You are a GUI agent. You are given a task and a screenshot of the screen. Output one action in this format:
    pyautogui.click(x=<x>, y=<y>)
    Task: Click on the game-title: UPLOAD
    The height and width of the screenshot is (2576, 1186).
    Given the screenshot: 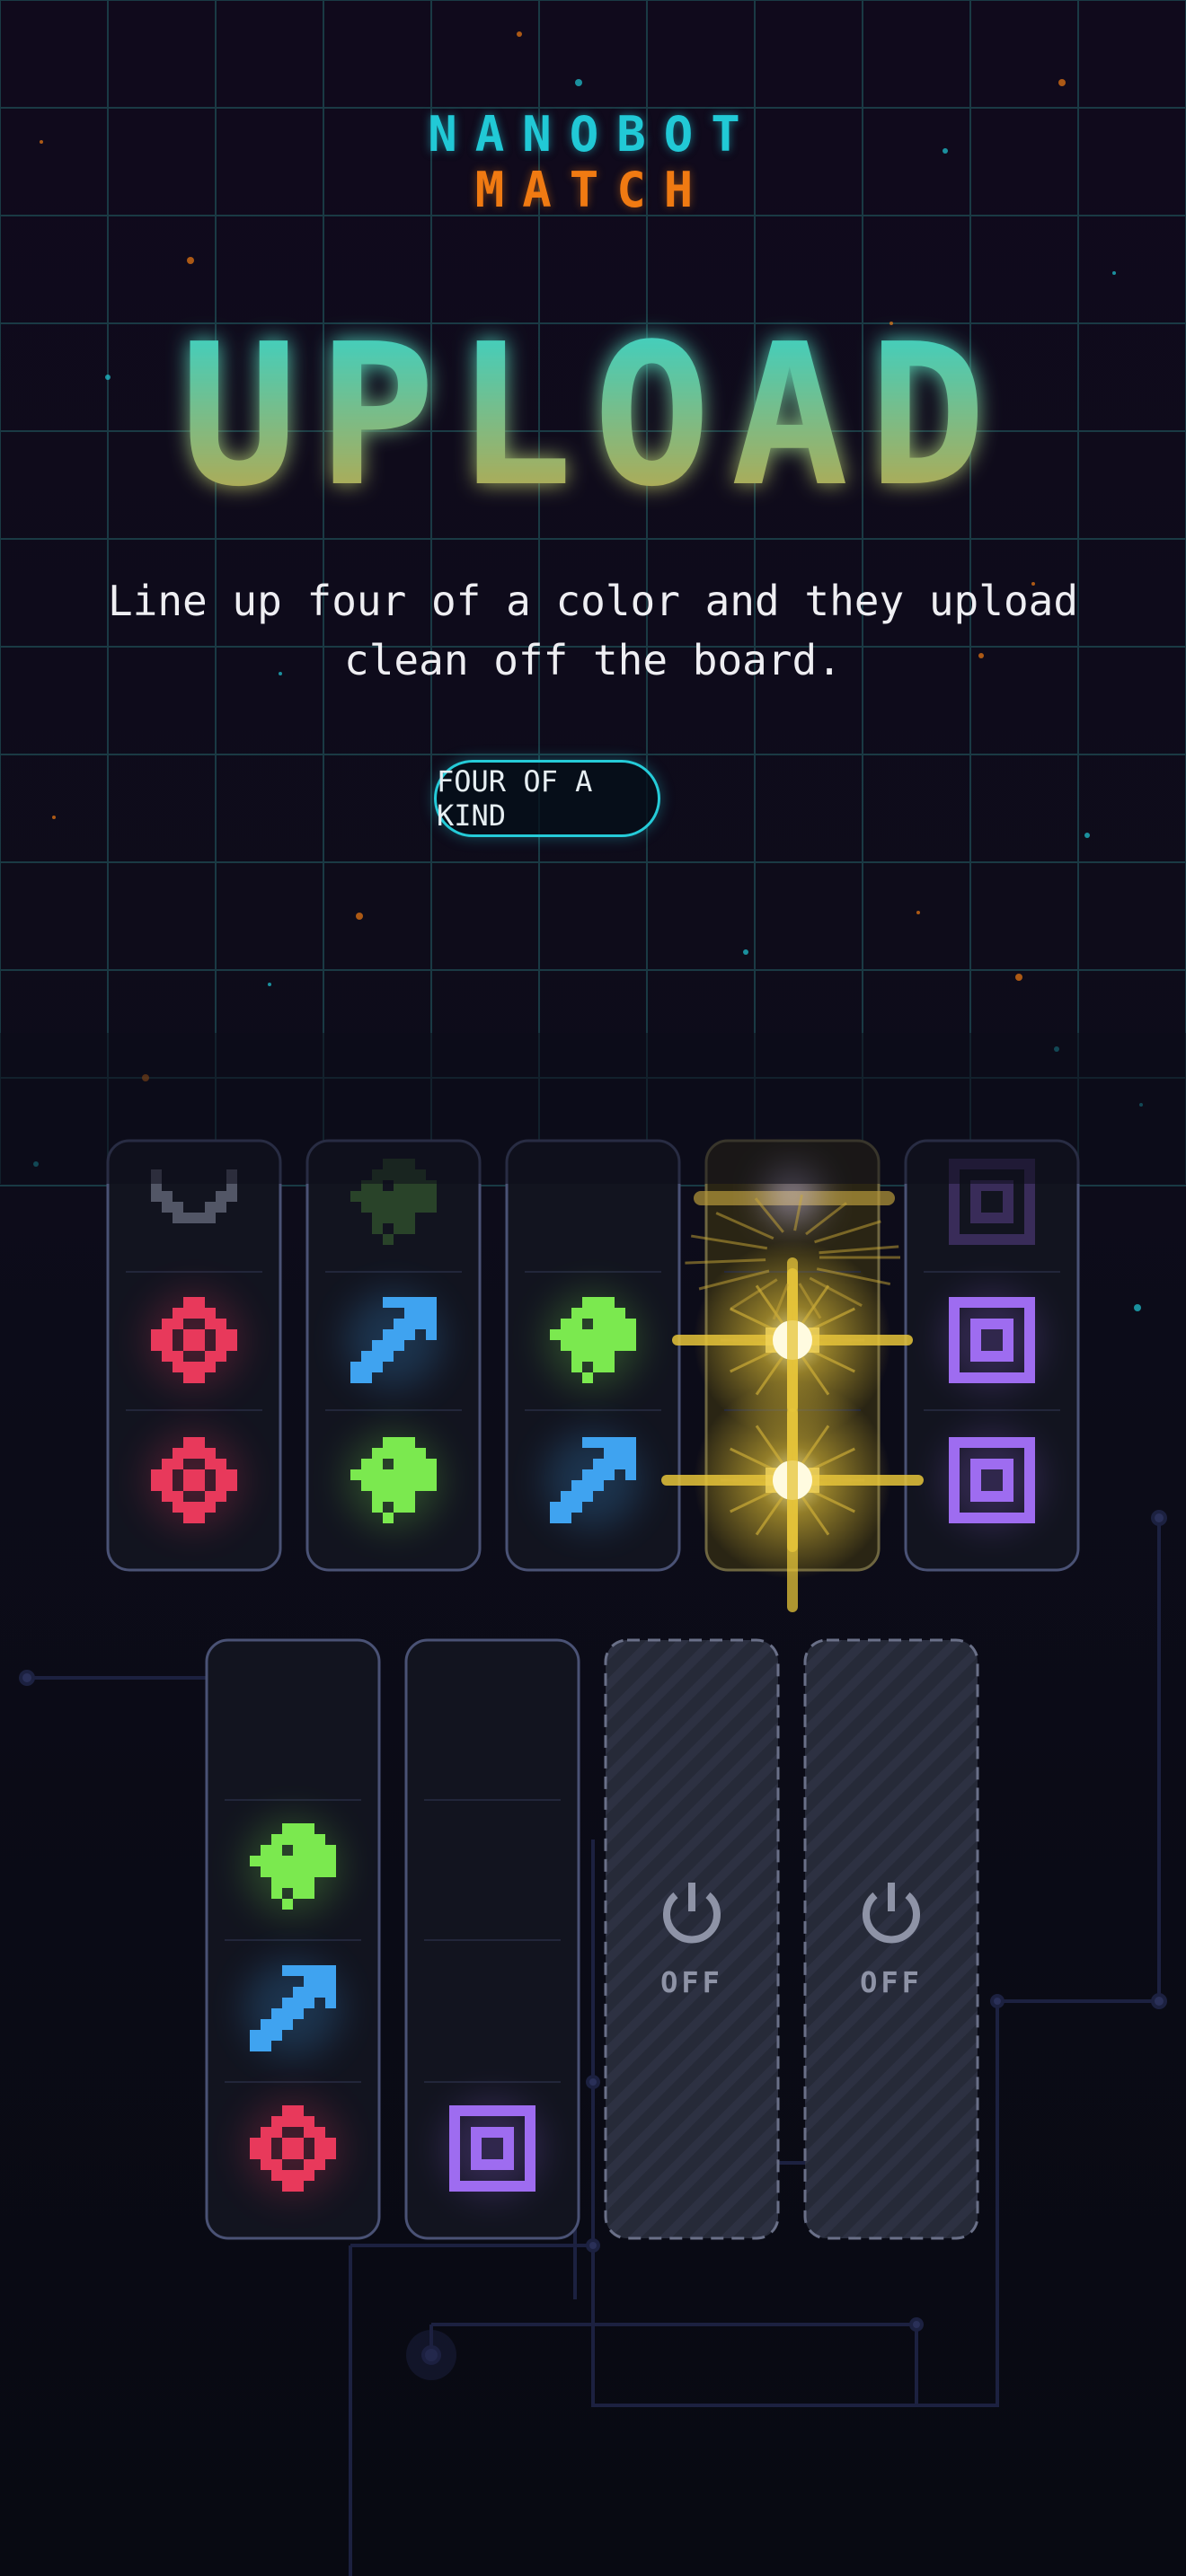 What is the action you would take?
    pyautogui.click(x=592, y=416)
    